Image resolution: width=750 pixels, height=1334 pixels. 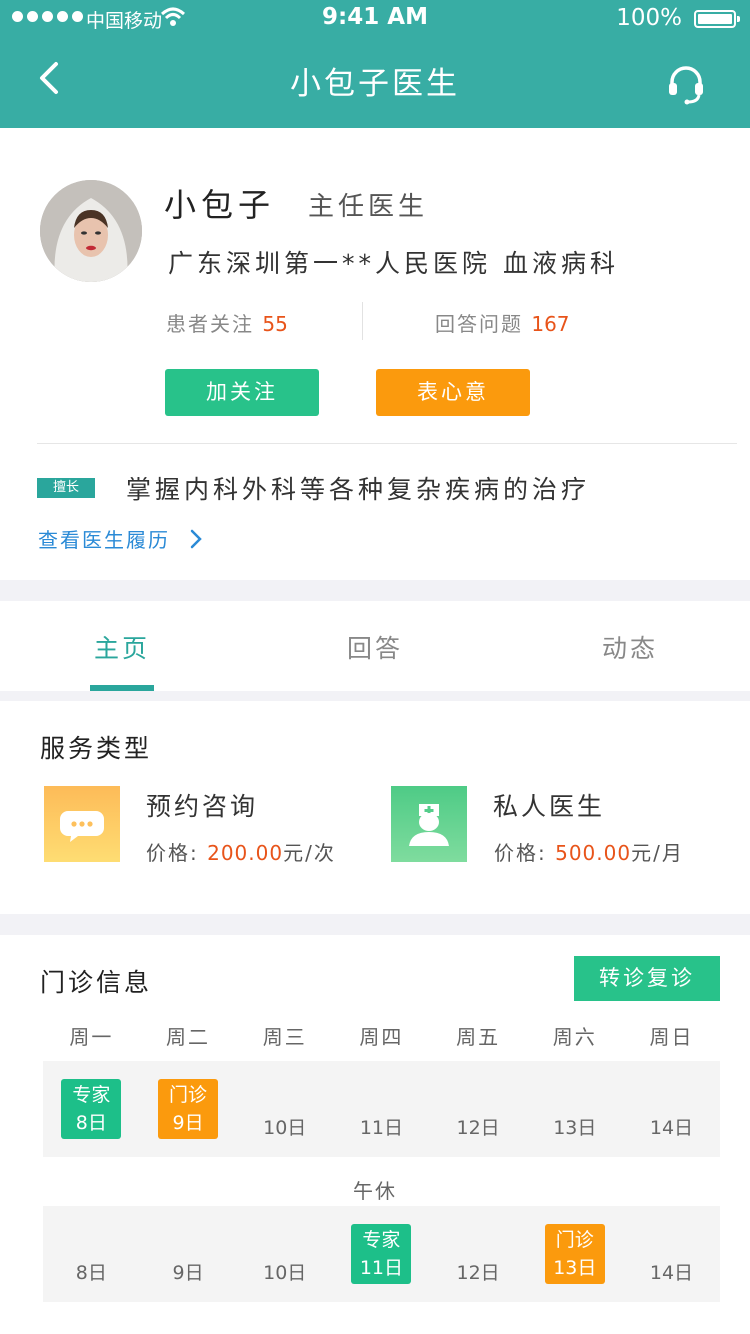 I want to click on schedule-cell: 13日, so click(x=574, y=1109).